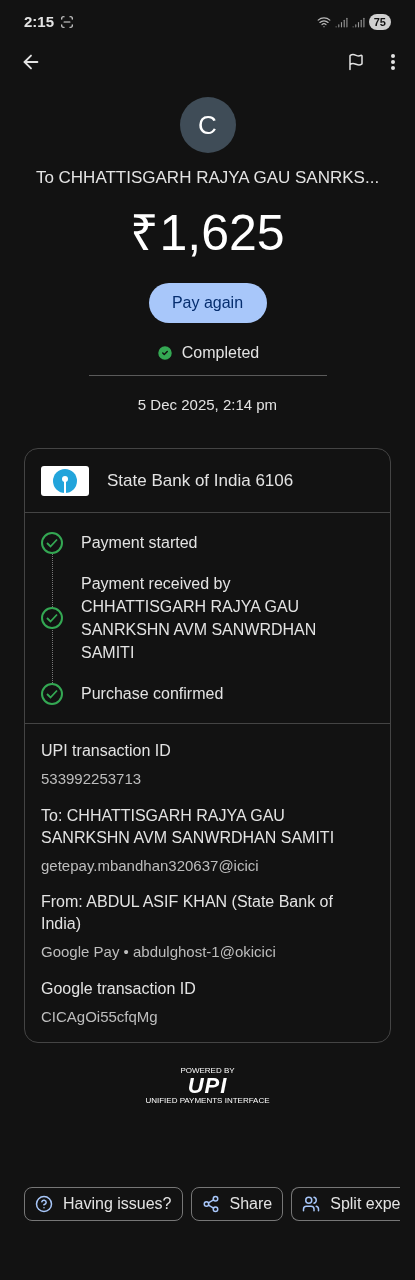  I want to click on step-label: Payment received by CHHATTISGARH RAJYA GAU SANRKSHN AVM SANWRDHAN SAMITI, so click(199, 618).